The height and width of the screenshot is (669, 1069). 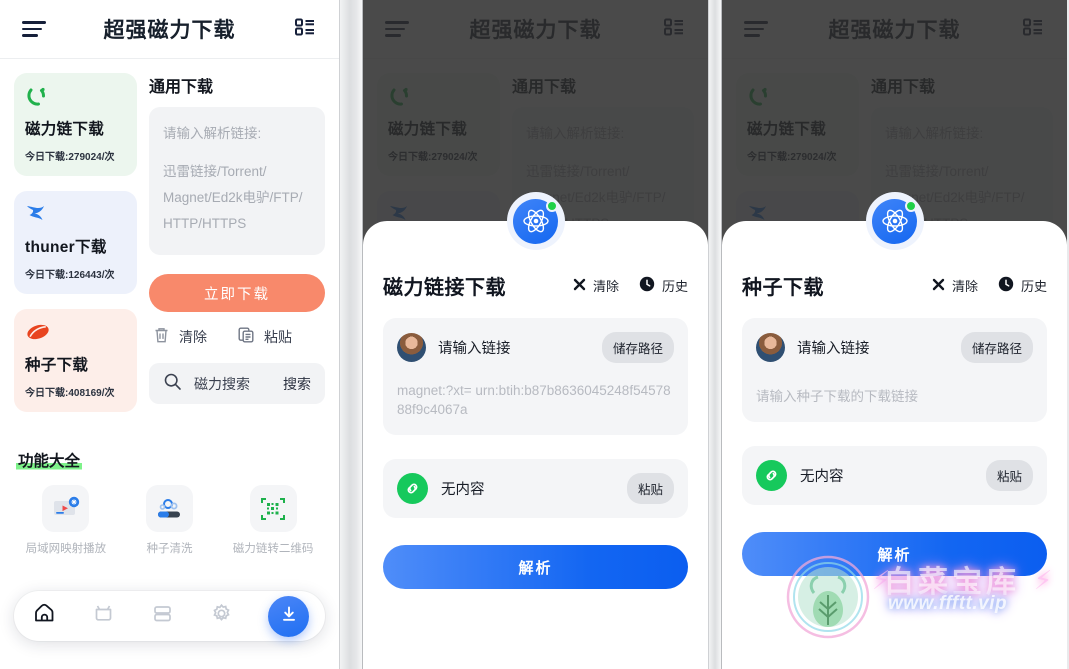 What do you see at coordinates (837, 396) in the screenshot?
I see `torrent-hint-text: 请输入种子下载的下载链接` at bounding box center [837, 396].